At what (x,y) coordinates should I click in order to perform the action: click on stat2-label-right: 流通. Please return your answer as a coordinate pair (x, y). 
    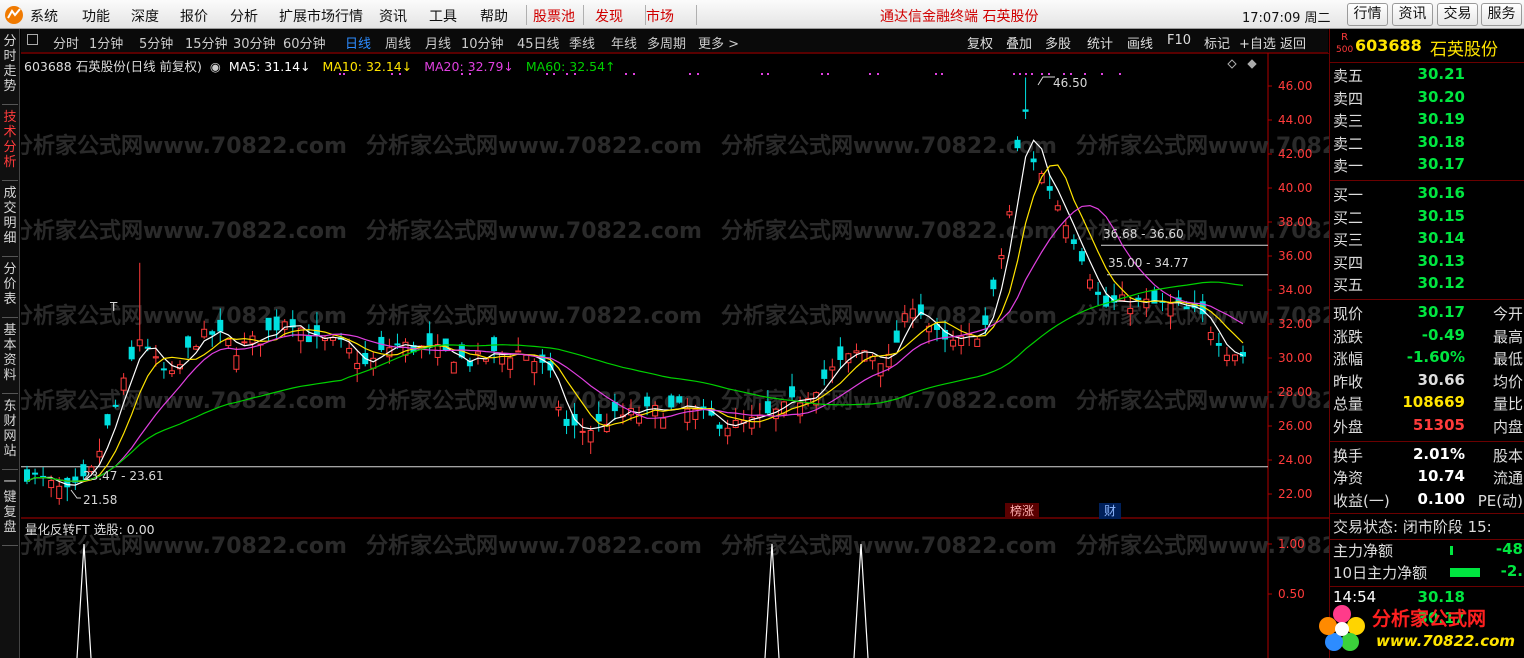
    Looking at the image, I should click on (1507, 478).